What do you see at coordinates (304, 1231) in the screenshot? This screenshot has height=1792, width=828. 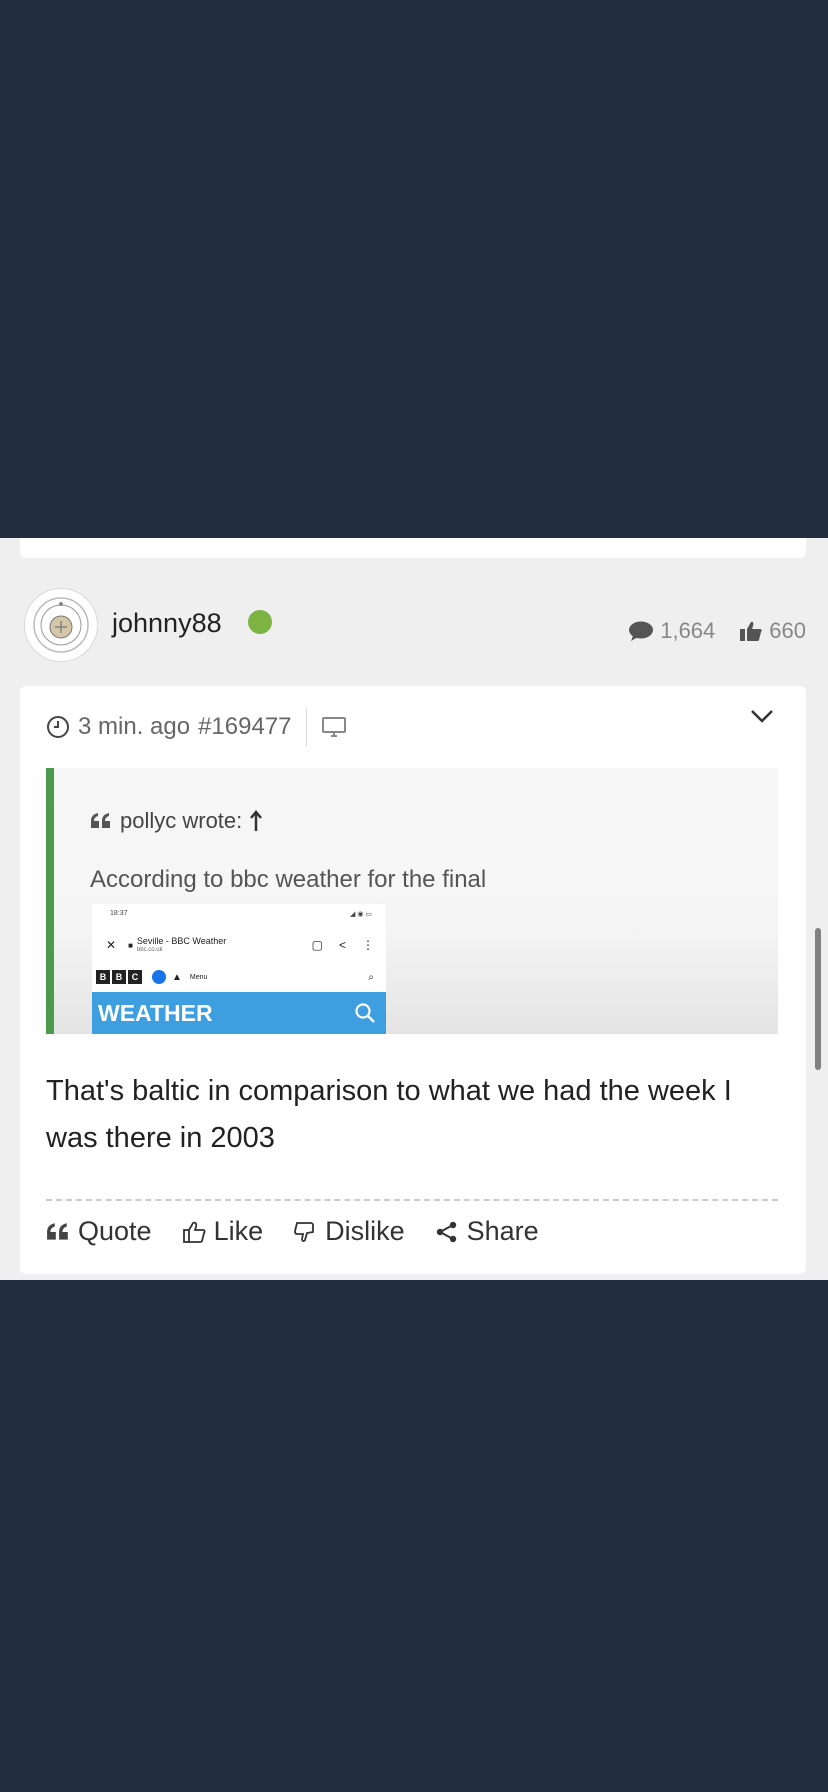 I see `thumbs-down-outline-icon` at bounding box center [304, 1231].